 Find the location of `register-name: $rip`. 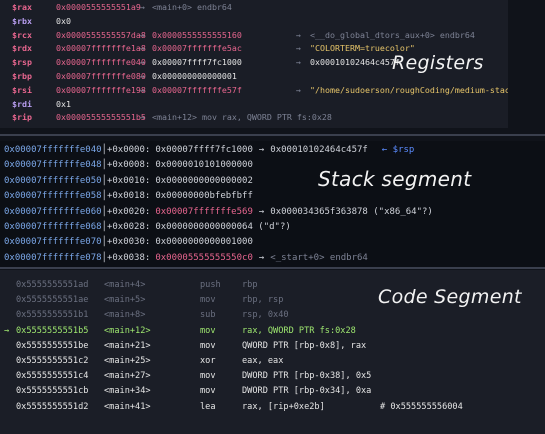

register-name: $rip is located at coordinates (22, 117).